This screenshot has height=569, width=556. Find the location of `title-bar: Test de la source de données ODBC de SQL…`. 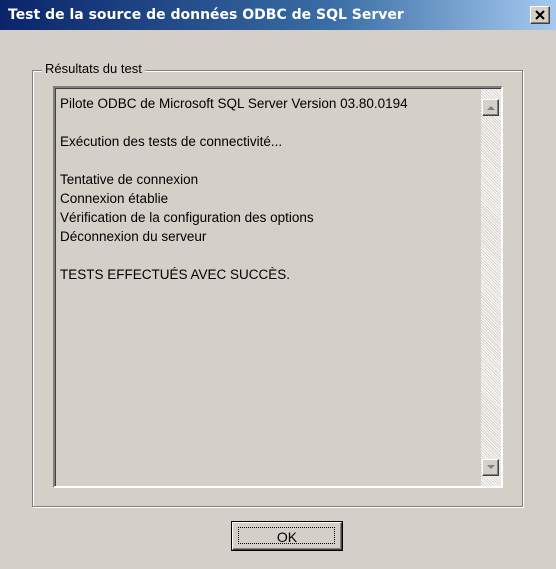

title-bar: Test de la source de données ODBC de SQL… is located at coordinates (278, 15).